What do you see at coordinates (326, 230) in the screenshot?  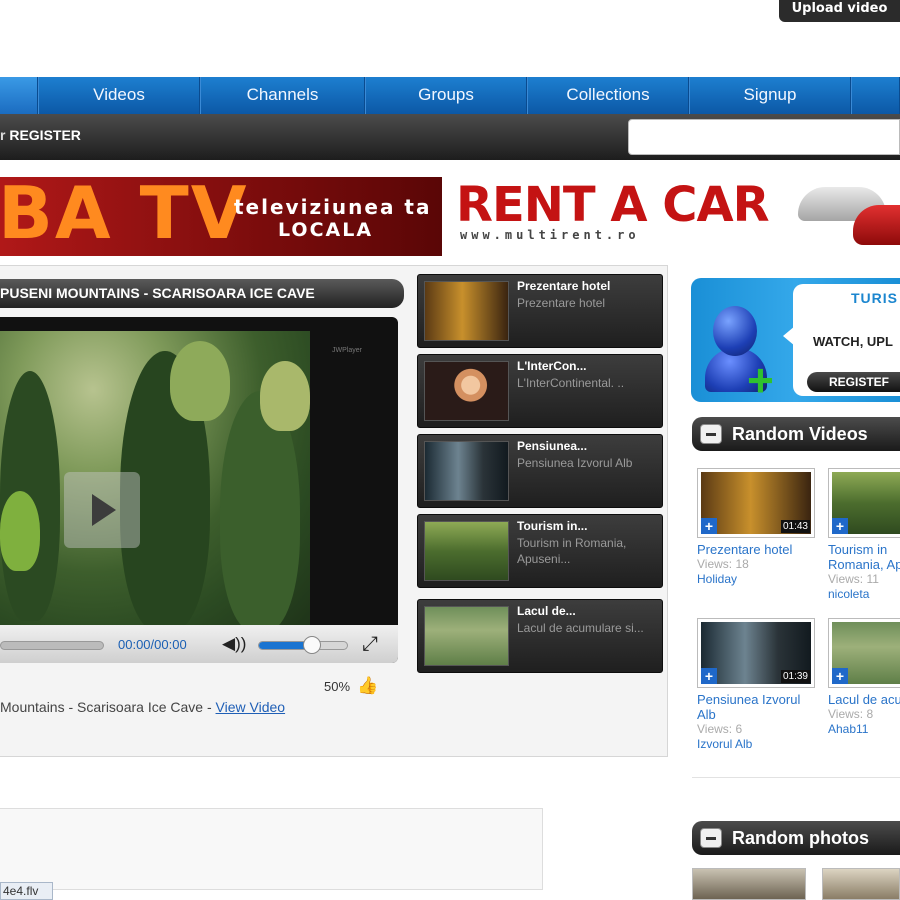 I see `tv-banner-subtitle: LOCALA` at bounding box center [326, 230].